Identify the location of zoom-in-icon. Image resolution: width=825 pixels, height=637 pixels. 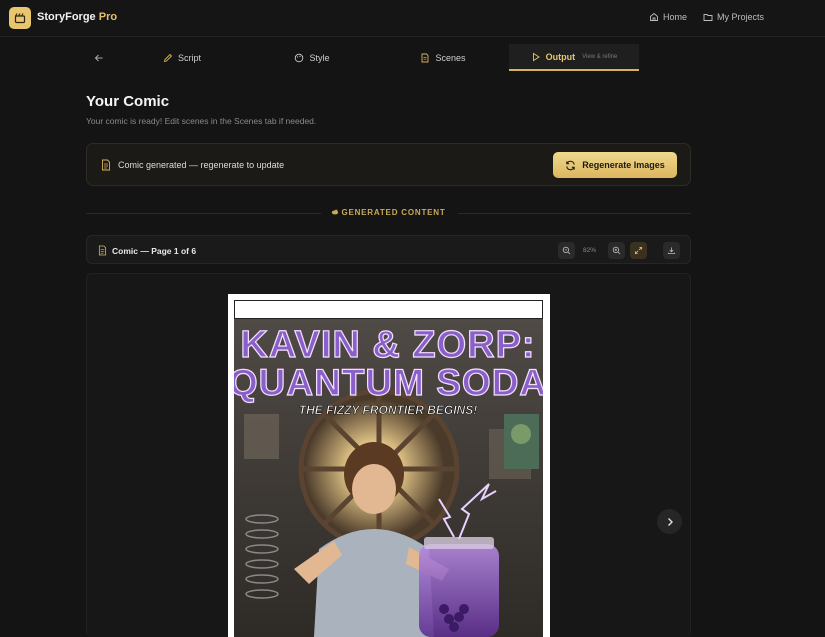
(616, 250).